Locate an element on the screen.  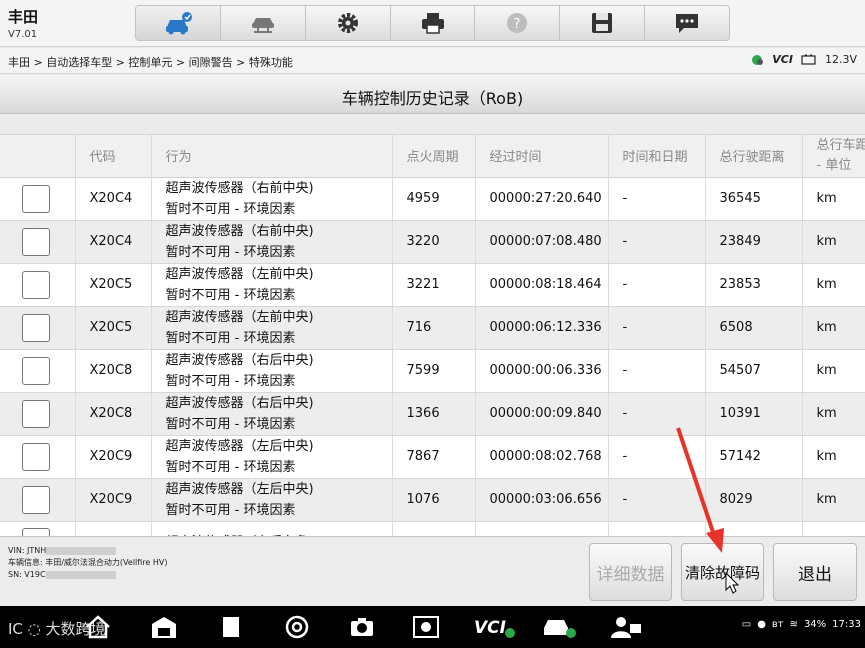
code-cell: X20CA is located at coordinates (113, 528).